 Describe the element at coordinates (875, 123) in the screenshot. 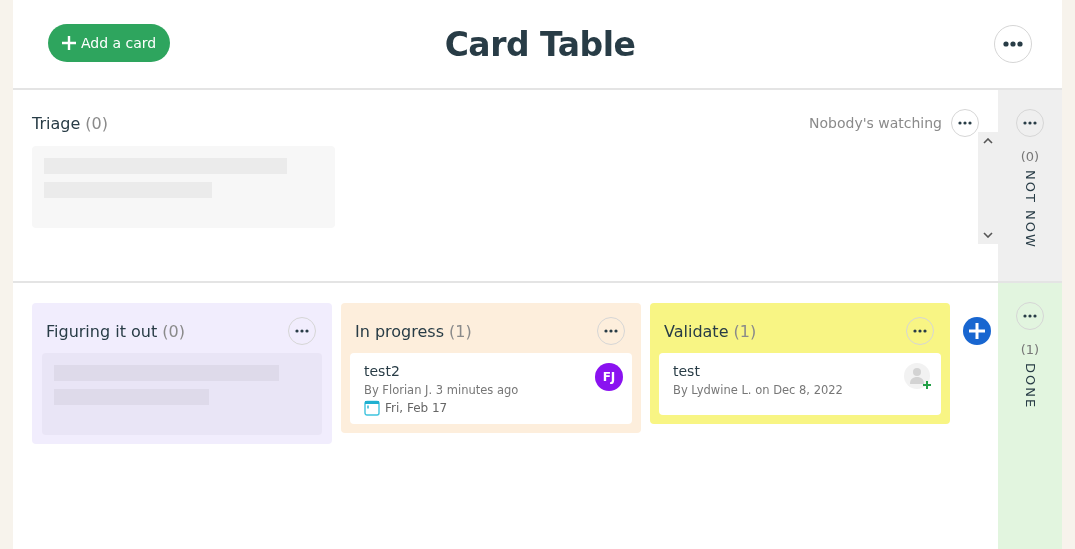

I see `watchers-text: Nobody's watching` at that location.